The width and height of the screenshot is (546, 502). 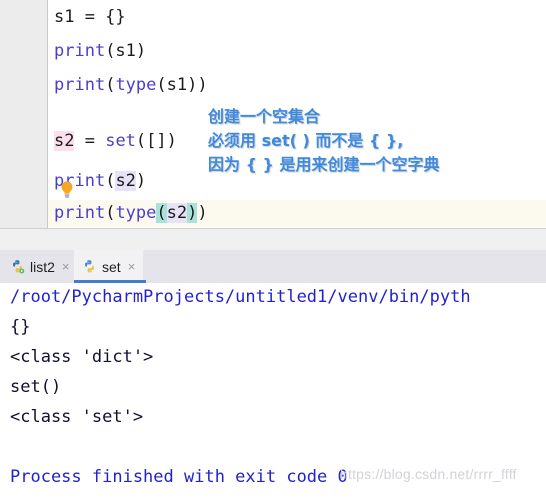 I want to click on tab-set: set ×, so click(x=109, y=266).